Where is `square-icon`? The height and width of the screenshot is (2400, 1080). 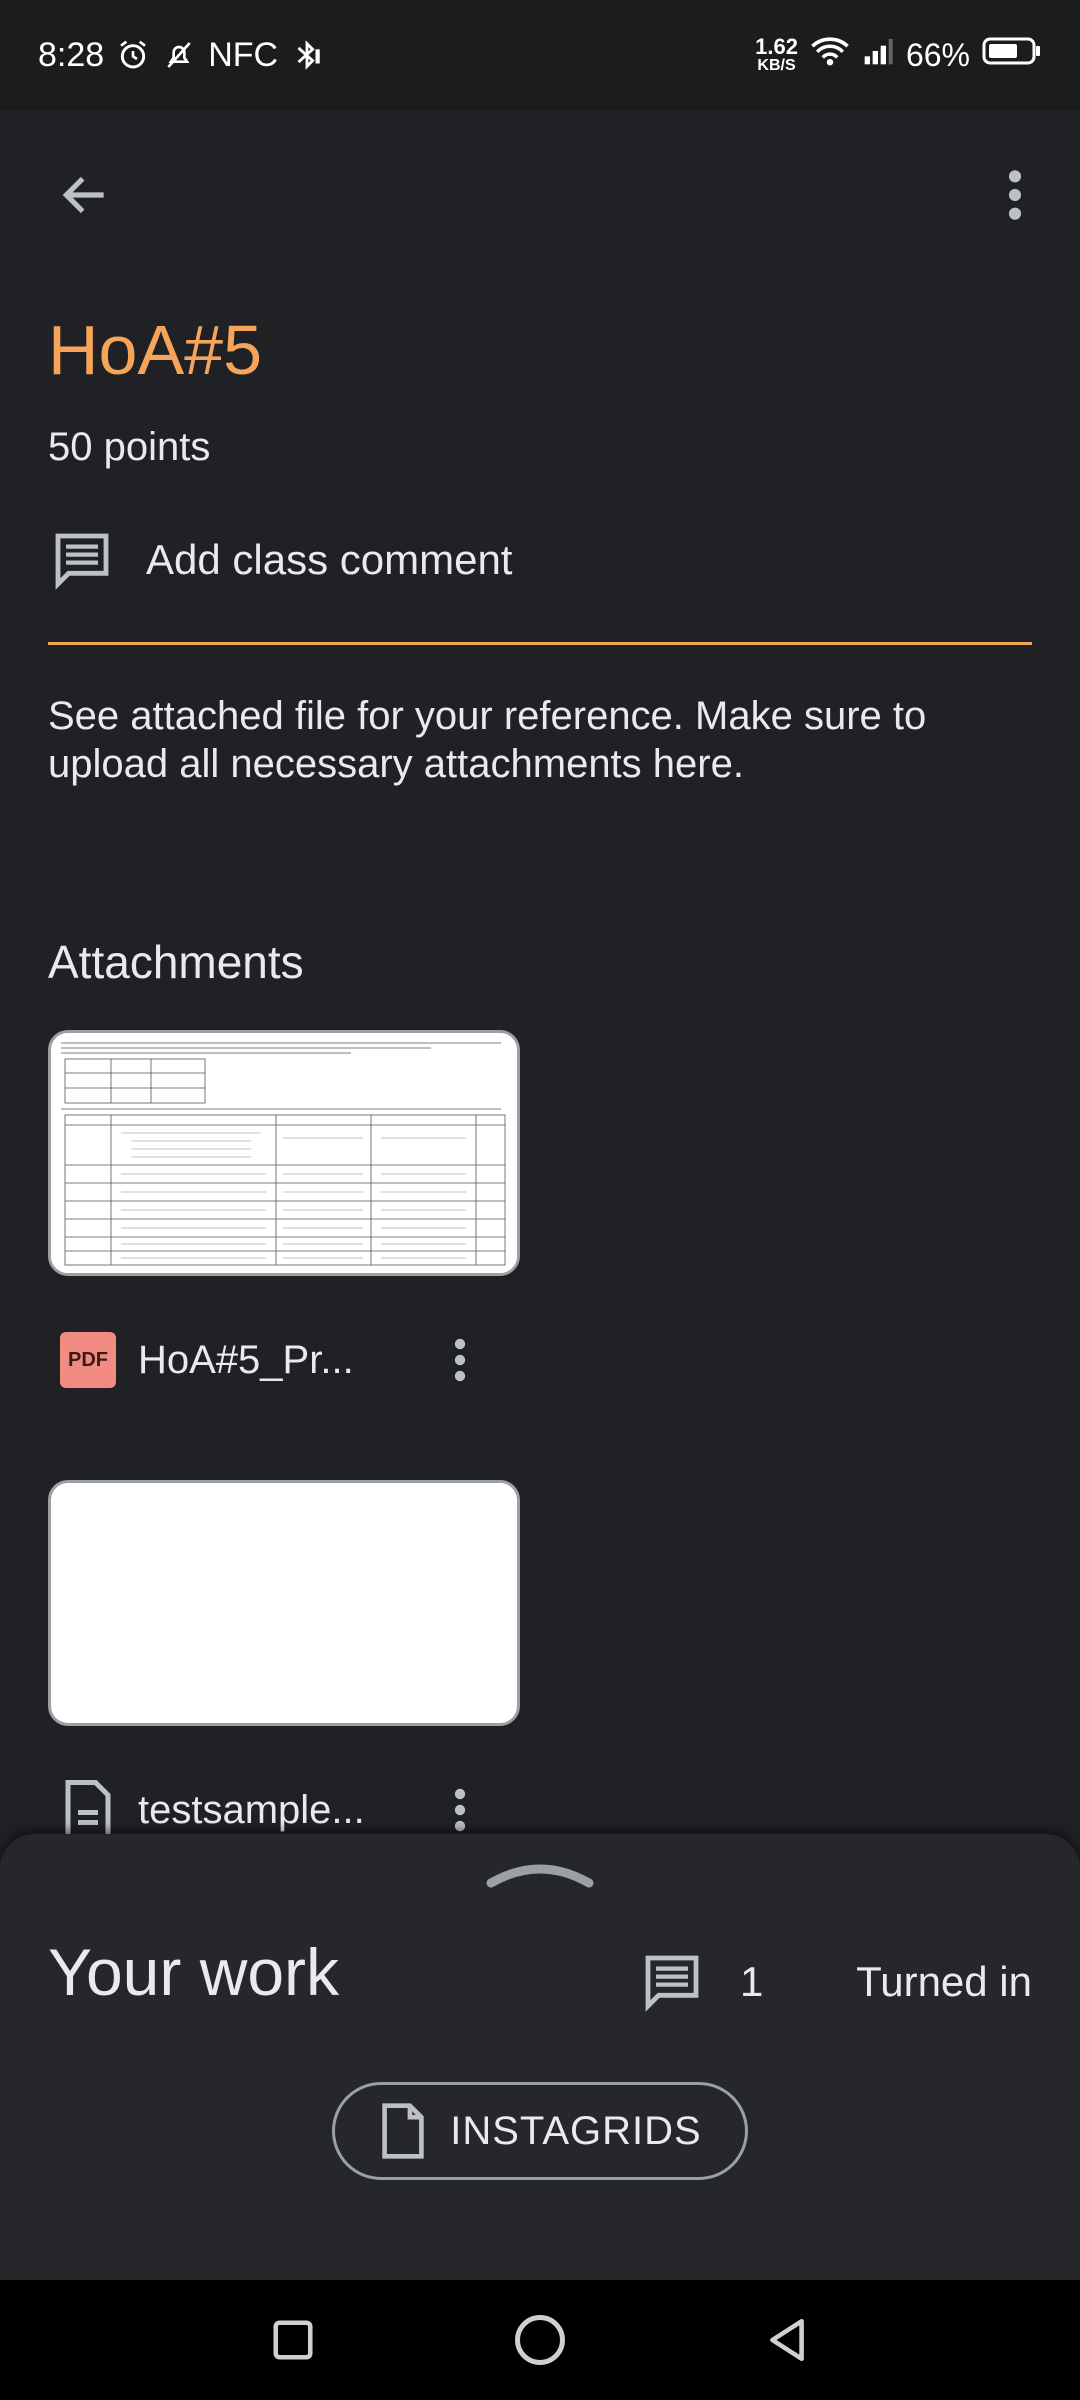 square-icon is located at coordinates (293, 2340).